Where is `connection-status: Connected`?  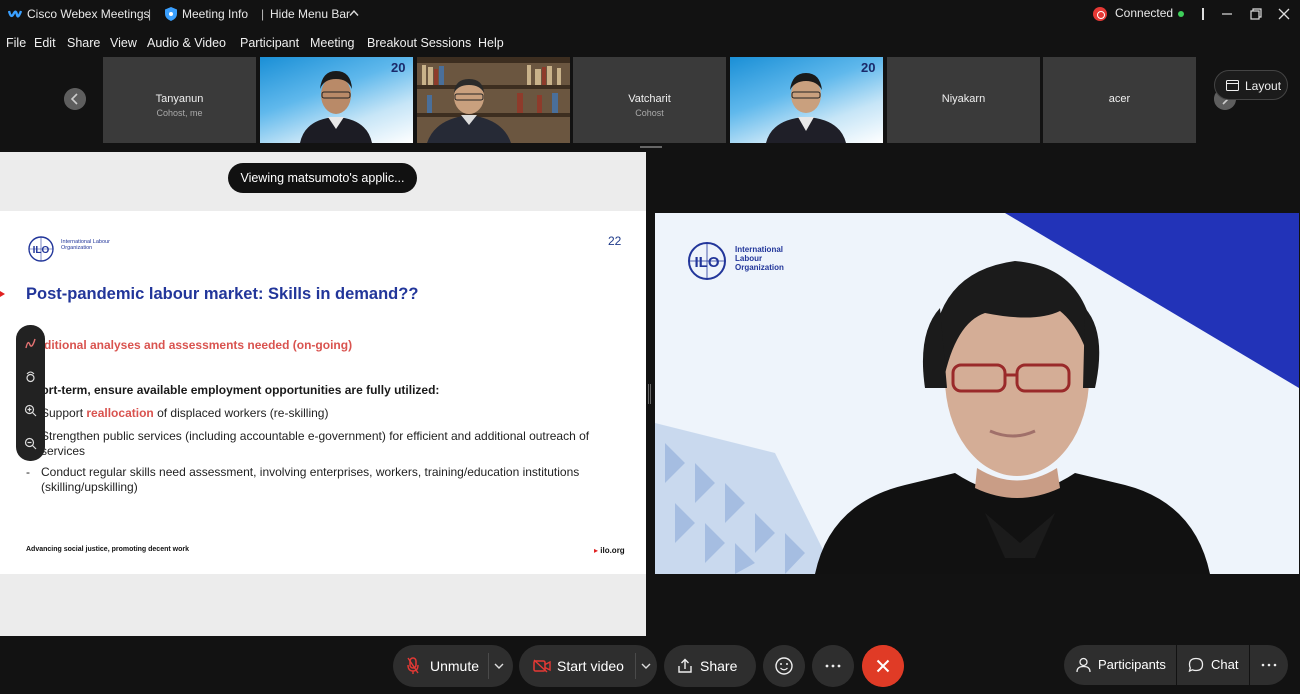 connection-status: Connected is located at coordinates (1144, 13).